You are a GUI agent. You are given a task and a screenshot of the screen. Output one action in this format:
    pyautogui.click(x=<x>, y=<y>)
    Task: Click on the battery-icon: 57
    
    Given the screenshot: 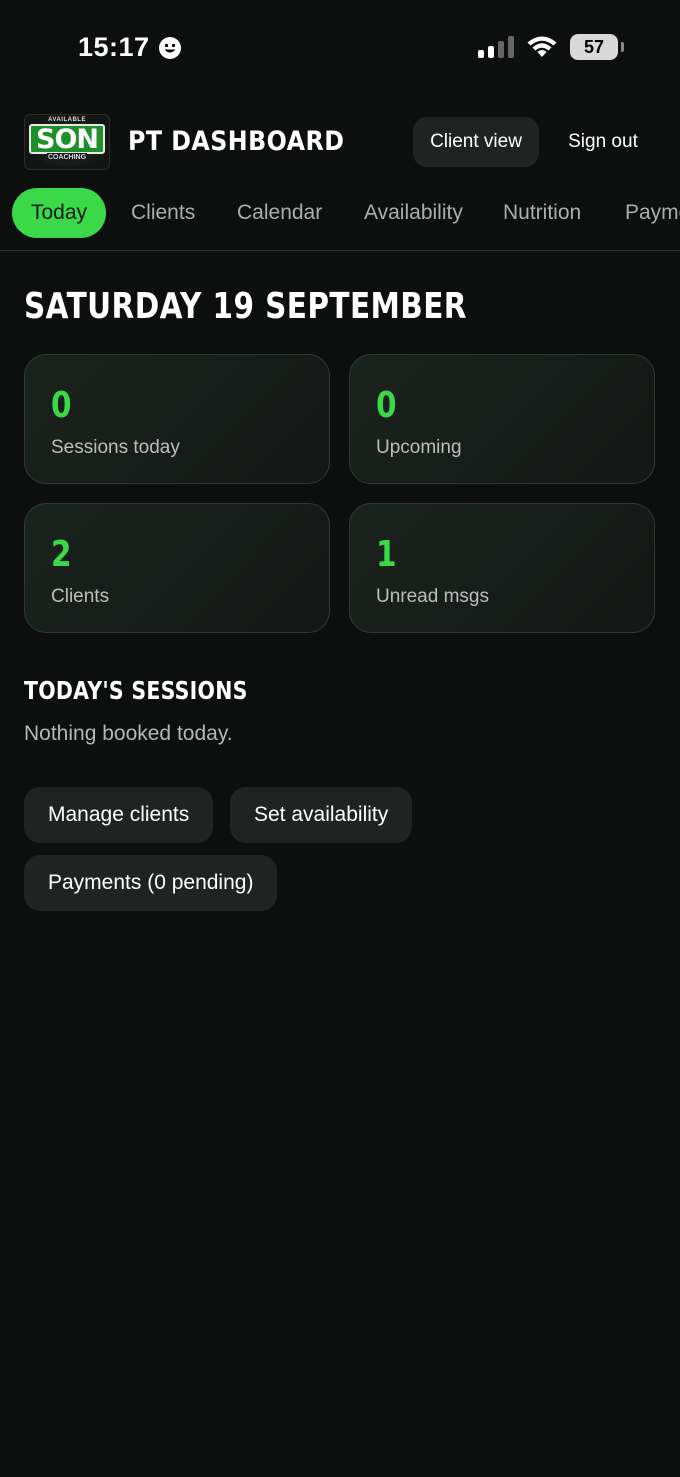 What is the action you would take?
    pyautogui.click(x=597, y=47)
    